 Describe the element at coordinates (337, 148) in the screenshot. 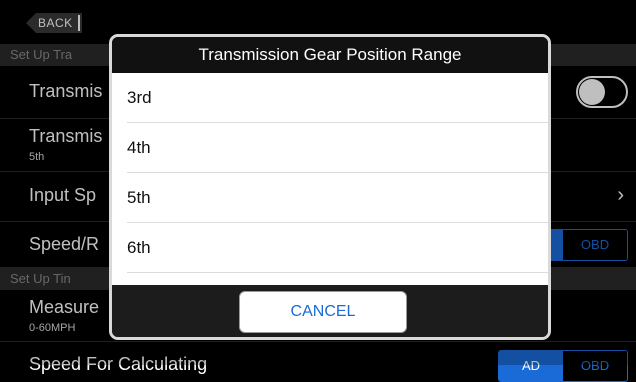

I see `option-4th: 4th` at that location.